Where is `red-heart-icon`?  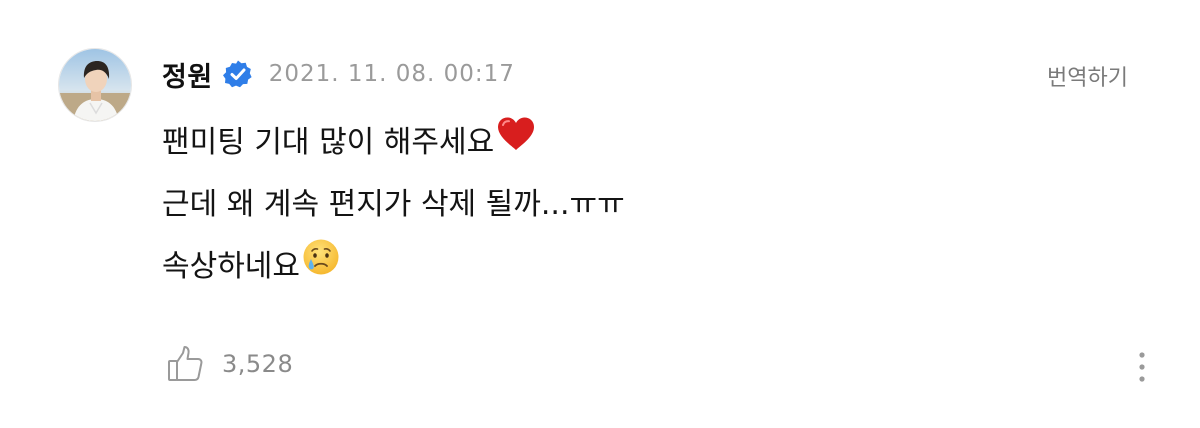 red-heart-icon is located at coordinates (516, 143).